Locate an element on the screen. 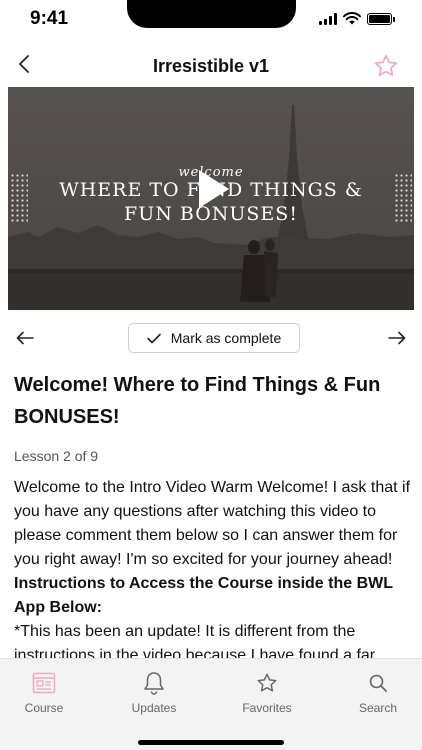  next-lesson-button is located at coordinates (397, 338).